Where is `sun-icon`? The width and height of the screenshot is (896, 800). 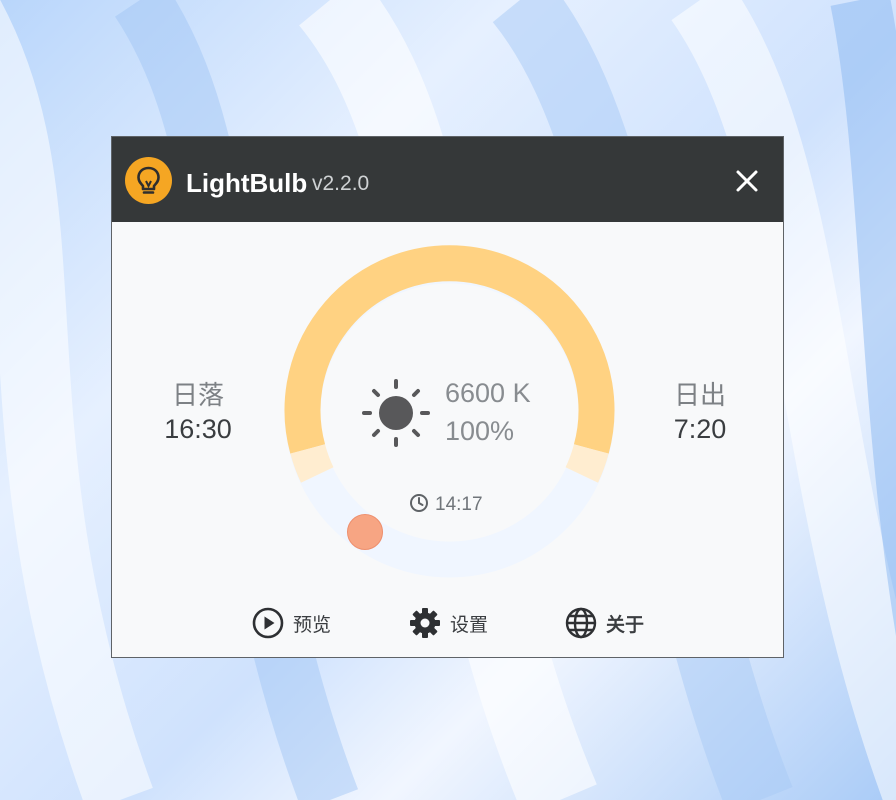
sun-icon is located at coordinates (396, 413).